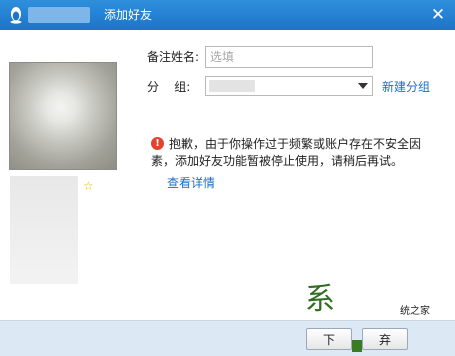 This screenshot has height=356, width=455. Describe the element at coordinates (227, 15) in the screenshot. I see `title-bar: 添加好友 ✕` at that location.